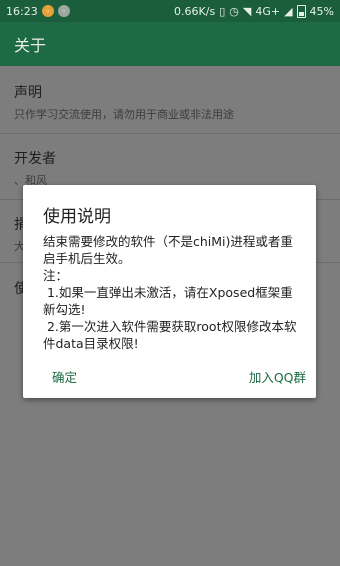 Image resolution: width=340 pixels, height=566 pixels. Describe the element at coordinates (170, 11) in the screenshot. I see `status-bar: 16:23 ◦ ◦ 0.66K/s ▯ ◷ ◥ 4G+ ◢ 45%` at that location.